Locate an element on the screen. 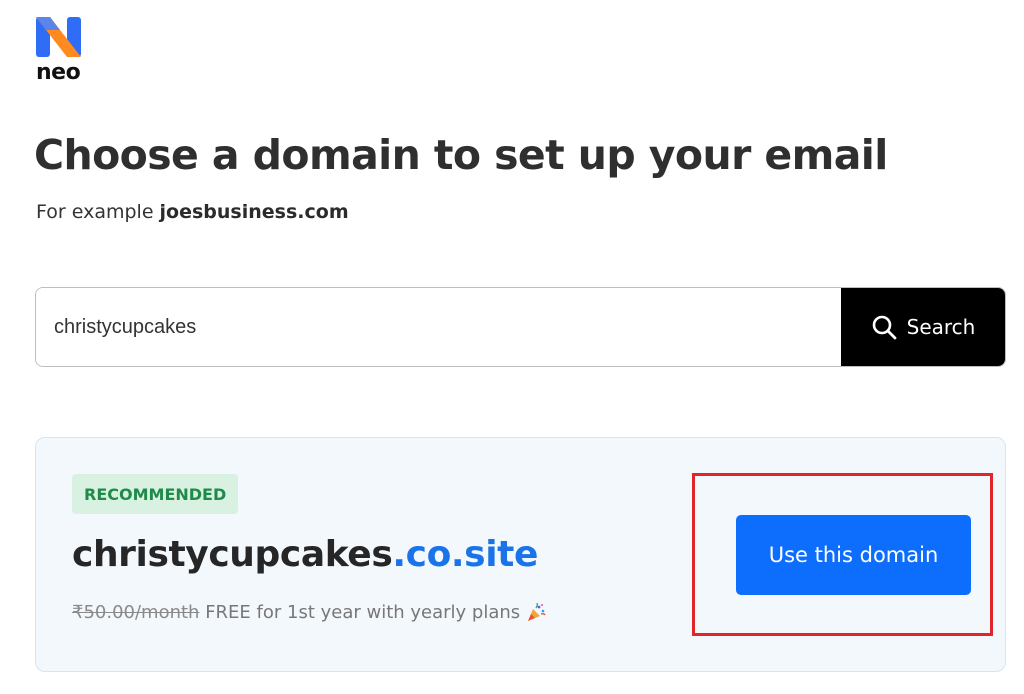 The image size is (1024, 694). use-this-domain-button: Use this domain is located at coordinates (853, 555).